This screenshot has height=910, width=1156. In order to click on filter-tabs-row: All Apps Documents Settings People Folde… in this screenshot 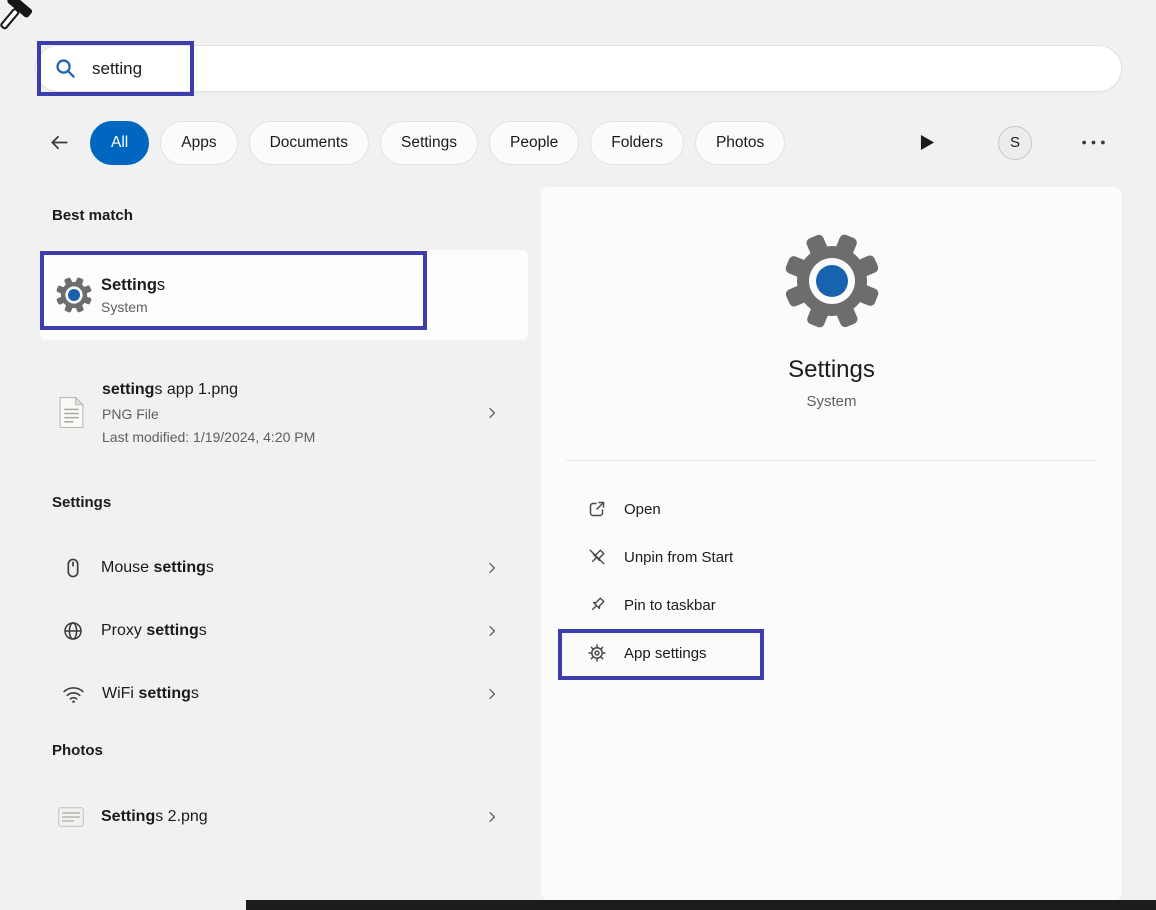, I will do `click(585, 142)`.